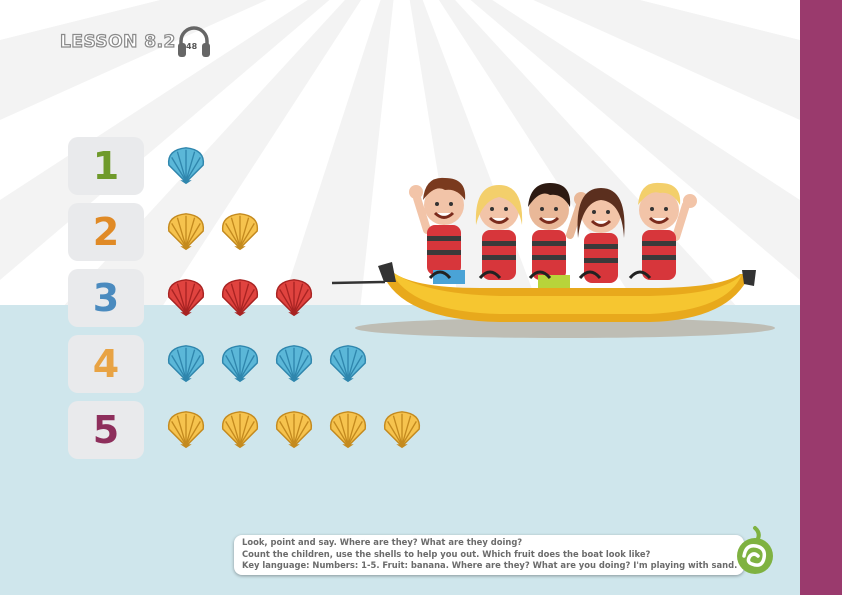 Image resolution: width=842 pixels, height=595 pixels. What do you see at coordinates (106, 232) in the screenshot?
I see `number-box-2: 2` at bounding box center [106, 232].